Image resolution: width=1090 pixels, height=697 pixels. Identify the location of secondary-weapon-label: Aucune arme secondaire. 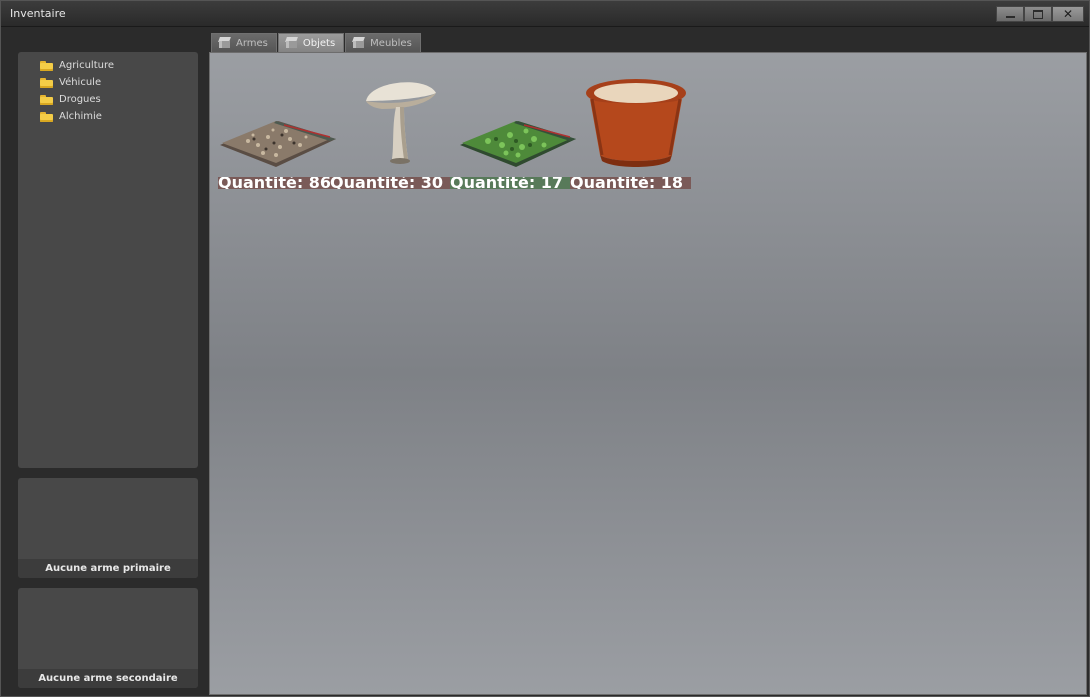
(108, 678).